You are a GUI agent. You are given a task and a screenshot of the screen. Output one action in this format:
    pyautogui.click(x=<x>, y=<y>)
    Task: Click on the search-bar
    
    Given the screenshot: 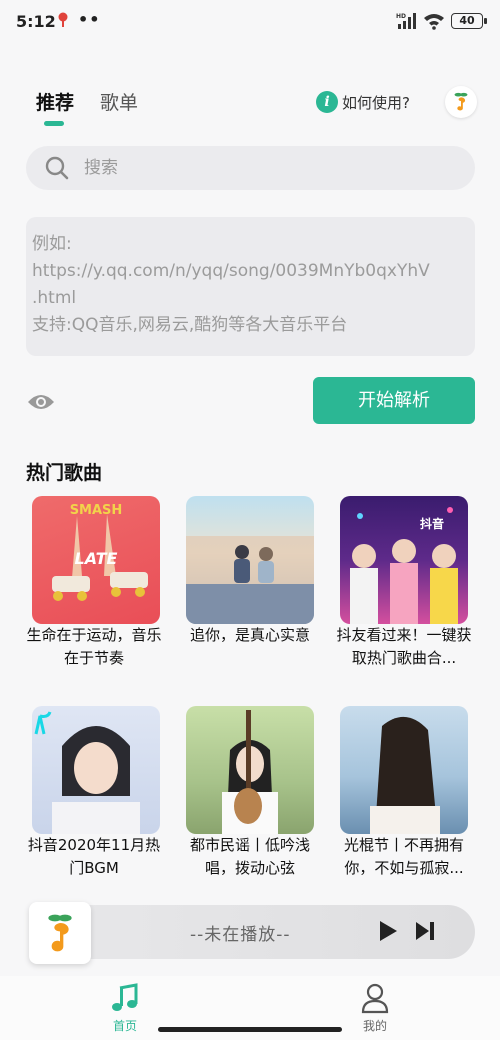 What is the action you would take?
    pyautogui.click(x=250, y=168)
    